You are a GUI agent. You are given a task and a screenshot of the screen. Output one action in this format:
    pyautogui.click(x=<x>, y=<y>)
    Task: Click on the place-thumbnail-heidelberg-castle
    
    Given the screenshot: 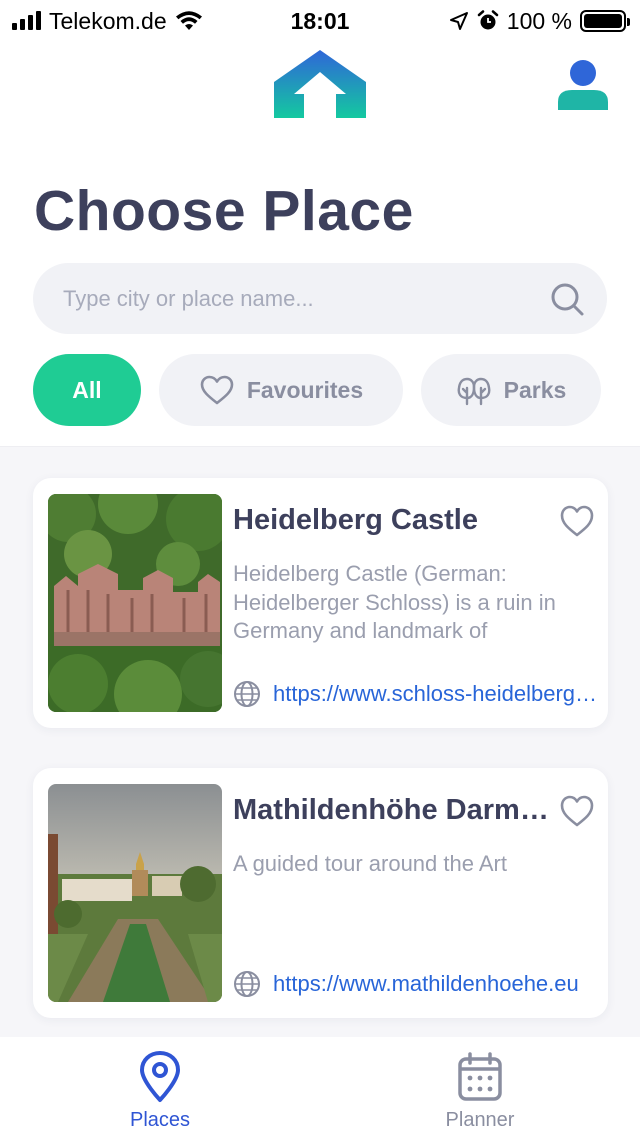 What is the action you would take?
    pyautogui.click(x=135, y=603)
    